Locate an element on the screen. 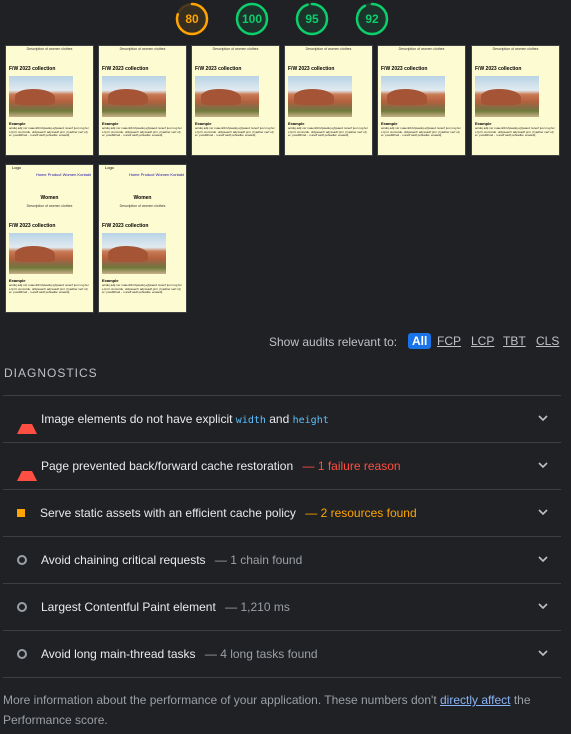 This screenshot has height=734, width=571. performance-score-gauge: 80 is located at coordinates (192, 19).